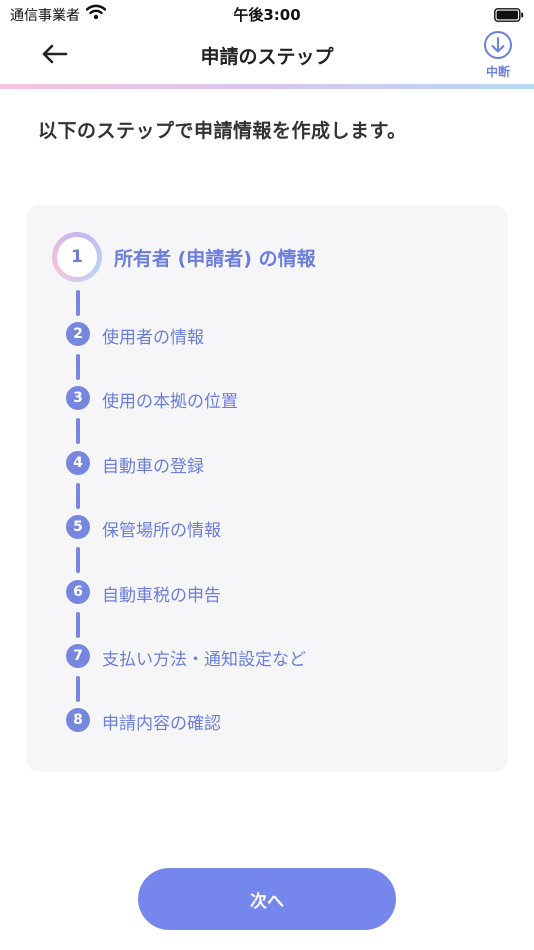  I want to click on step-number-4: 4, so click(78, 463).